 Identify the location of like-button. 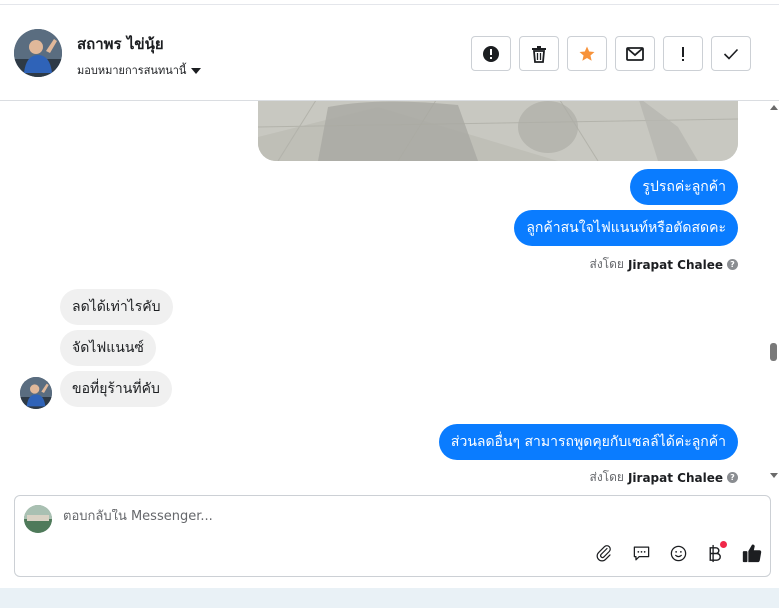
(752, 553).